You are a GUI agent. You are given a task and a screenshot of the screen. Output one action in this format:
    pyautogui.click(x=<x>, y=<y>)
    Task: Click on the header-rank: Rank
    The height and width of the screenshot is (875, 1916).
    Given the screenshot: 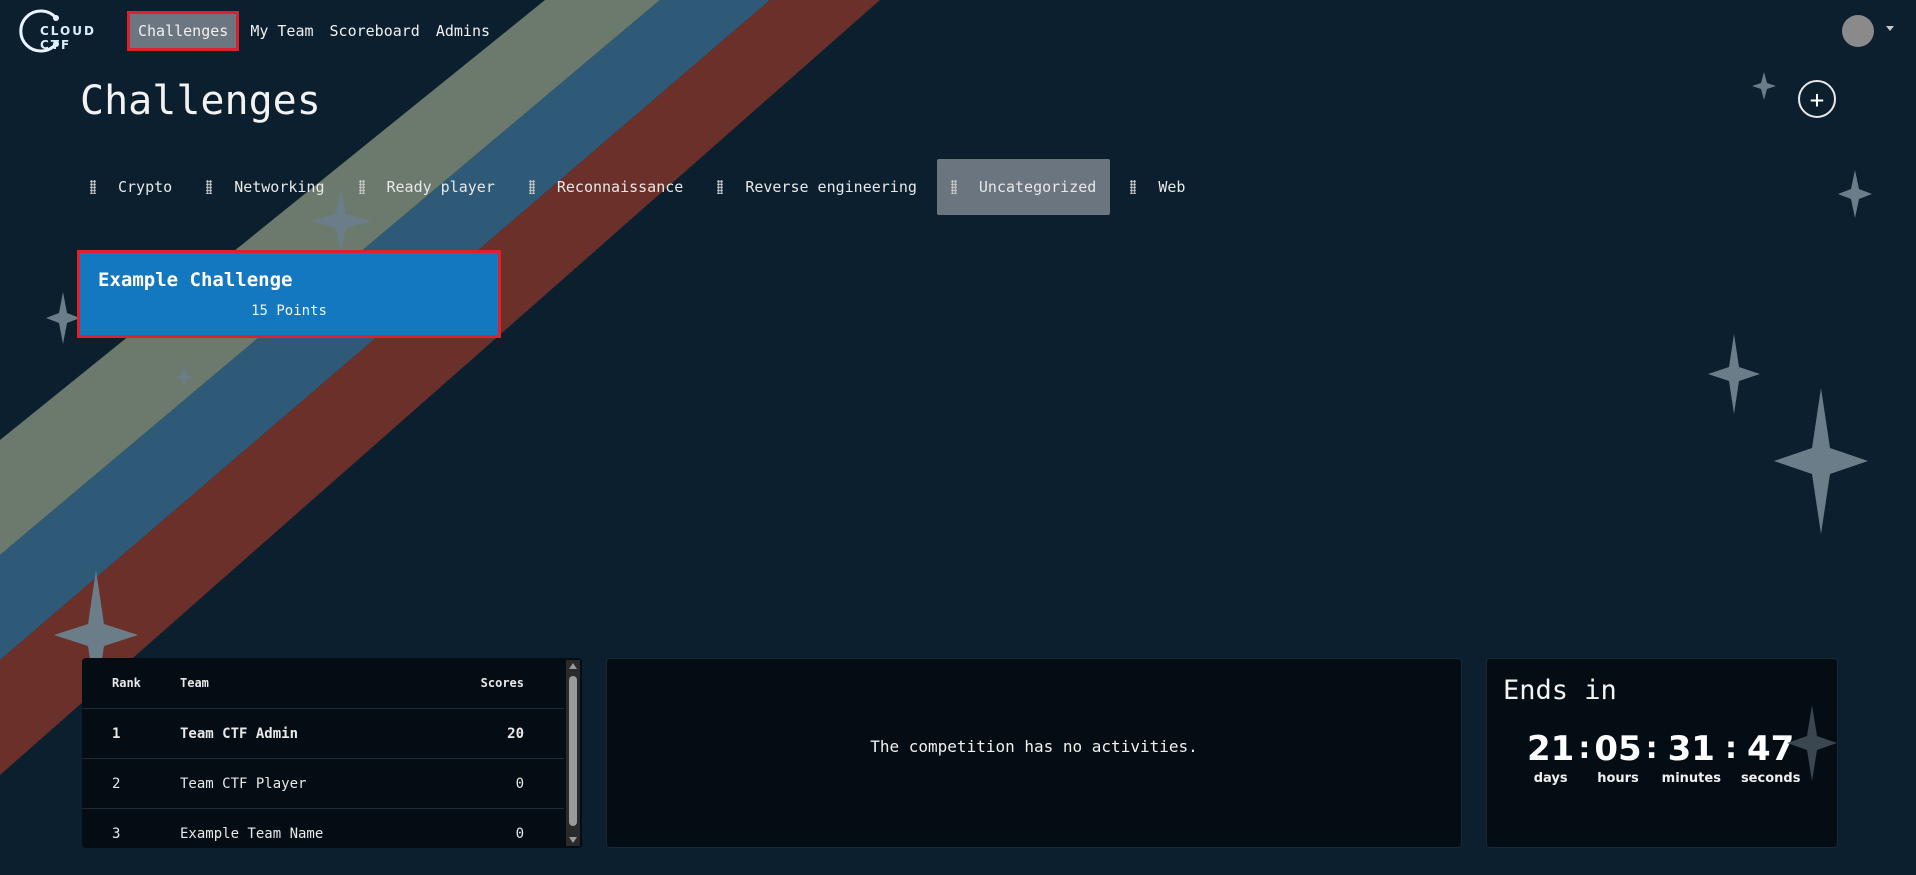 What is the action you would take?
    pyautogui.click(x=130, y=683)
    